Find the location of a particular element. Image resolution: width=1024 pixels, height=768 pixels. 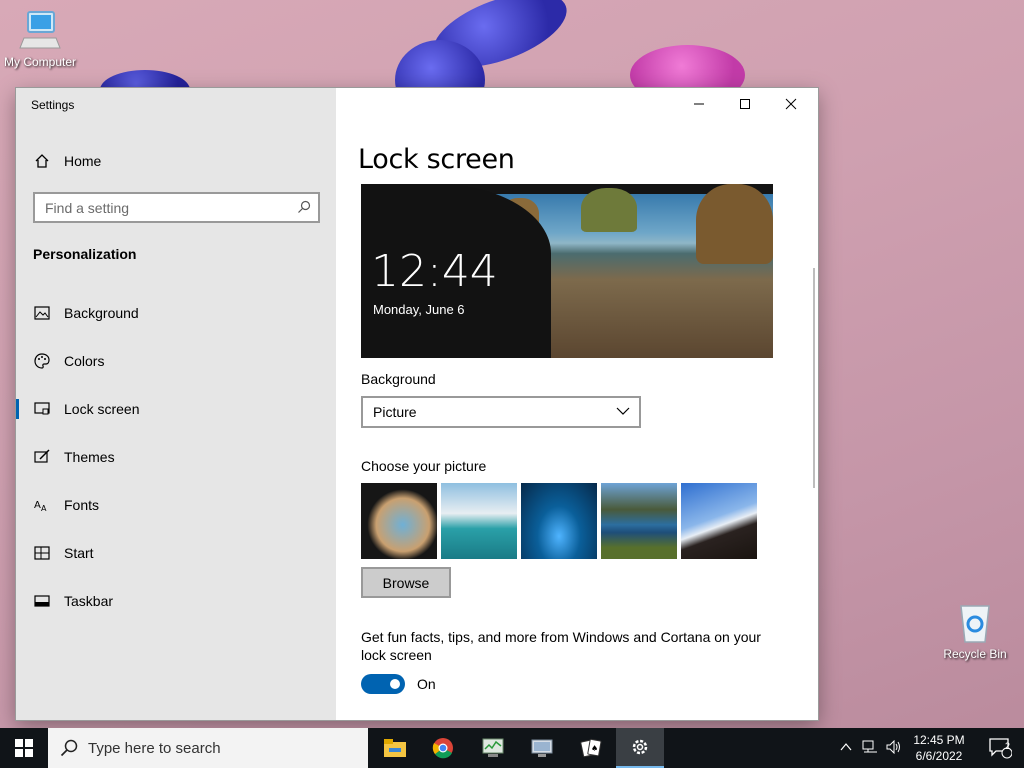

window-title: Settings is located at coordinates (53, 105).